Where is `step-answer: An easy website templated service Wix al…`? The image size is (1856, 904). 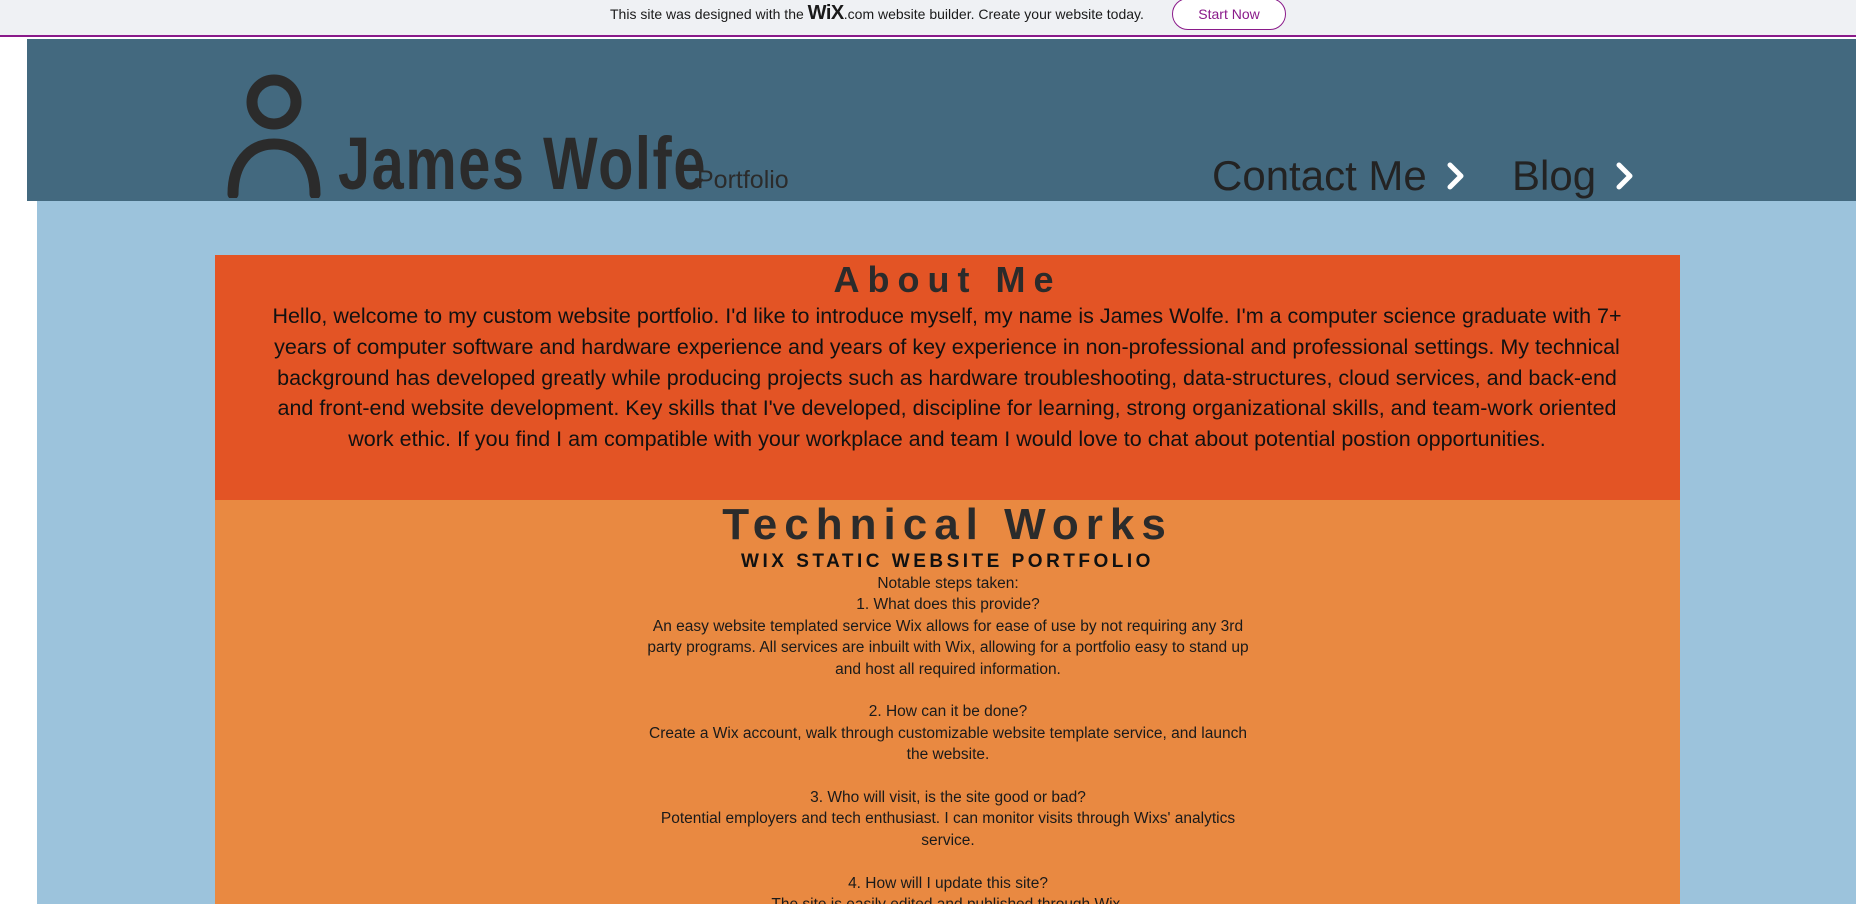
step-answer: An easy website templated service Wix al… is located at coordinates (948, 647).